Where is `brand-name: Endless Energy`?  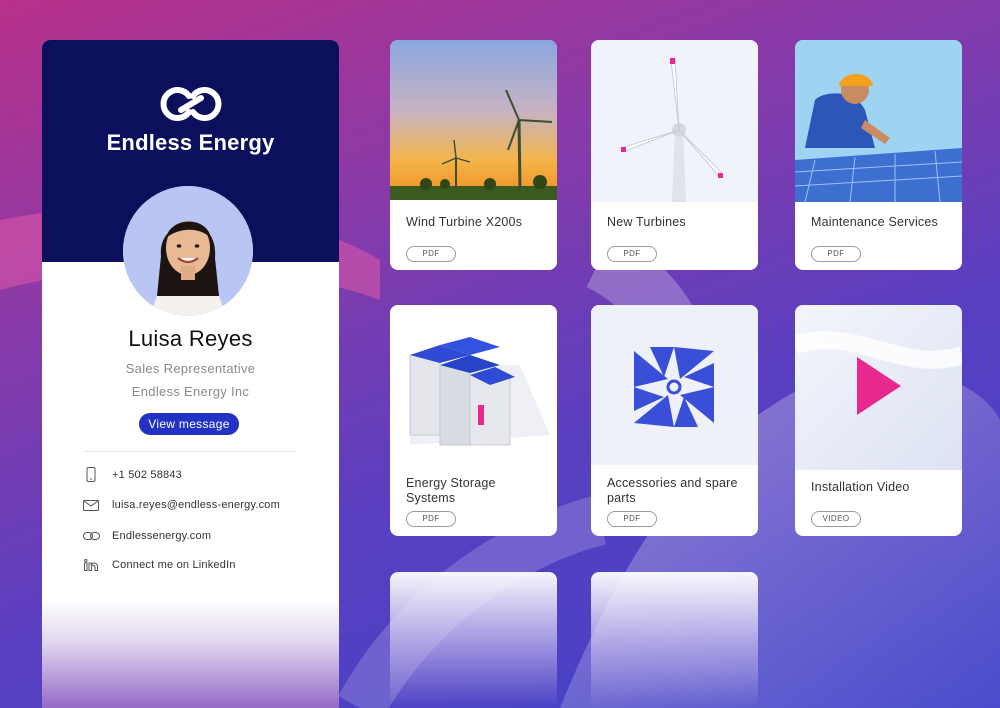 brand-name: Endless Energy is located at coordinates (190, 142).